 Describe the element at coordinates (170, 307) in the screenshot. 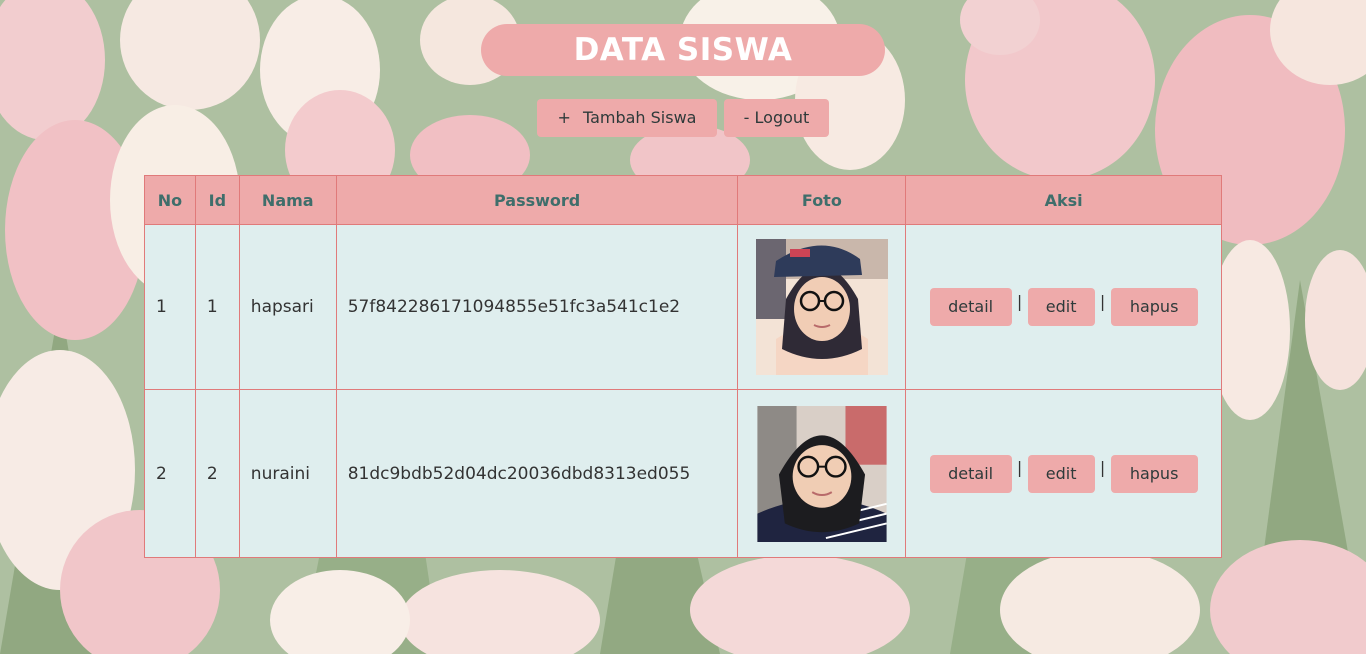

I see `cell-no: 1` at that location.